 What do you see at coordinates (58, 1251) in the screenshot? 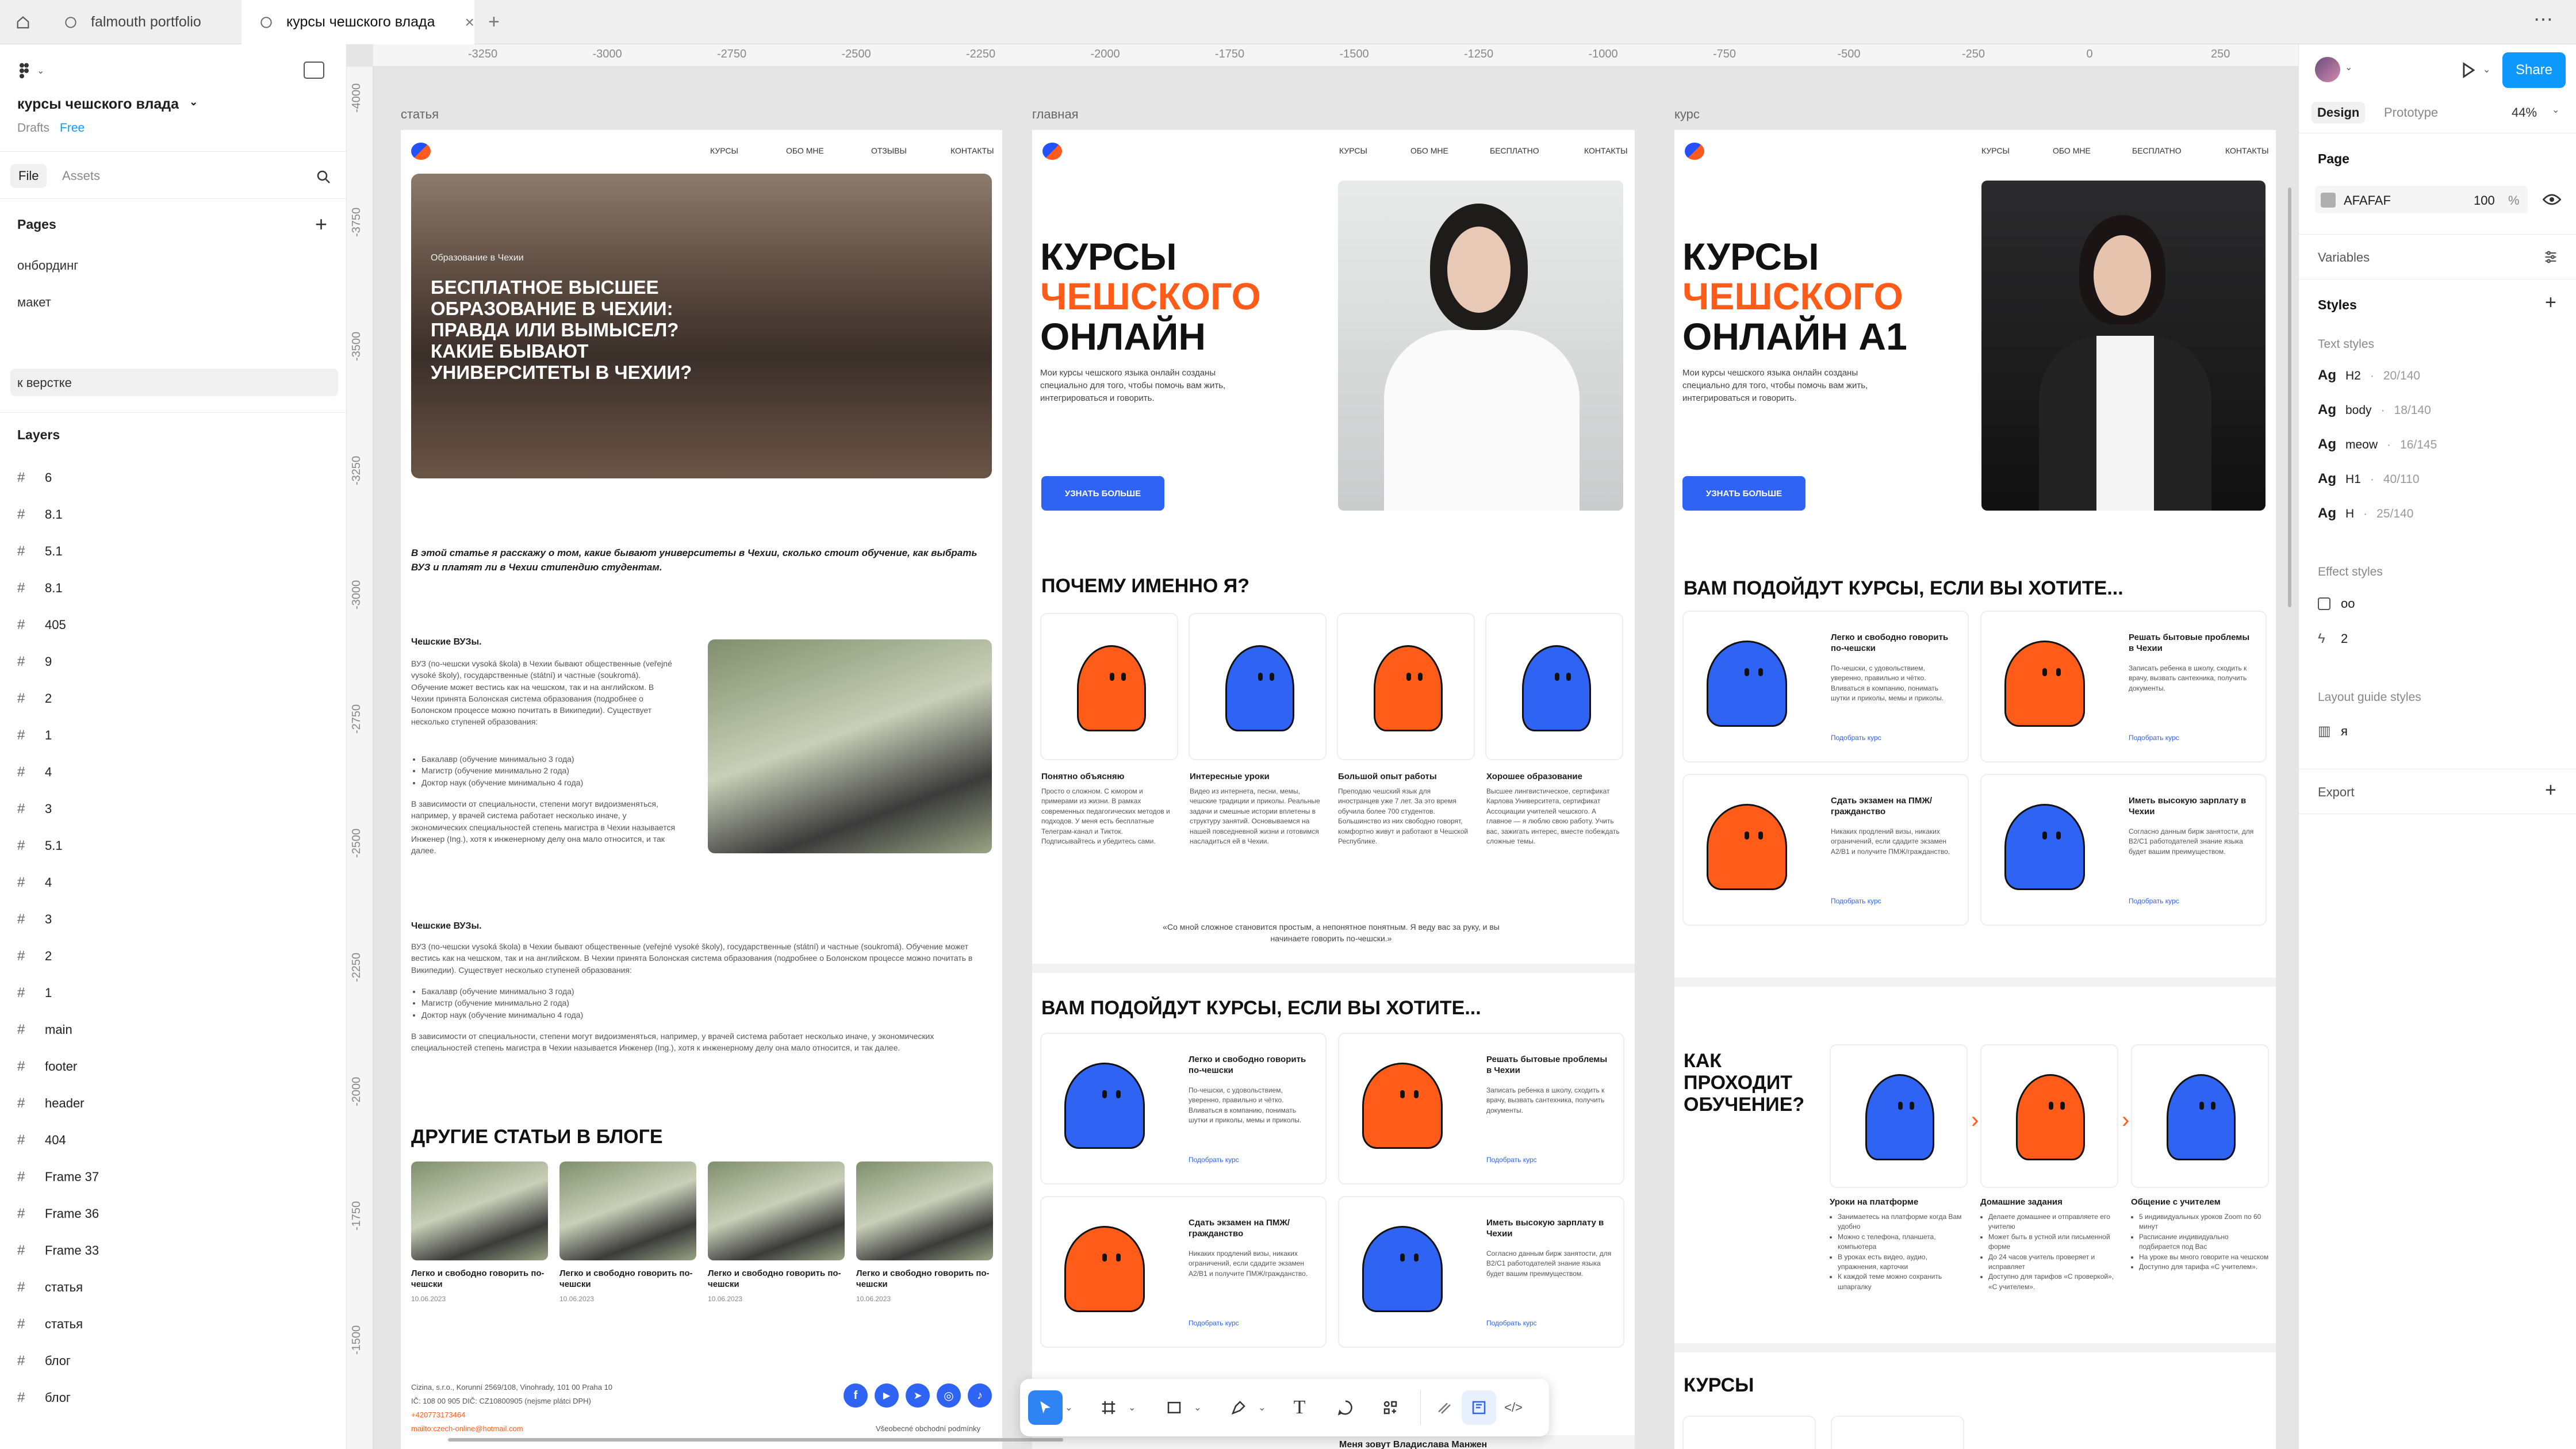
I see `layer-item: # Frame 33` at bounding box center [58, 1251].